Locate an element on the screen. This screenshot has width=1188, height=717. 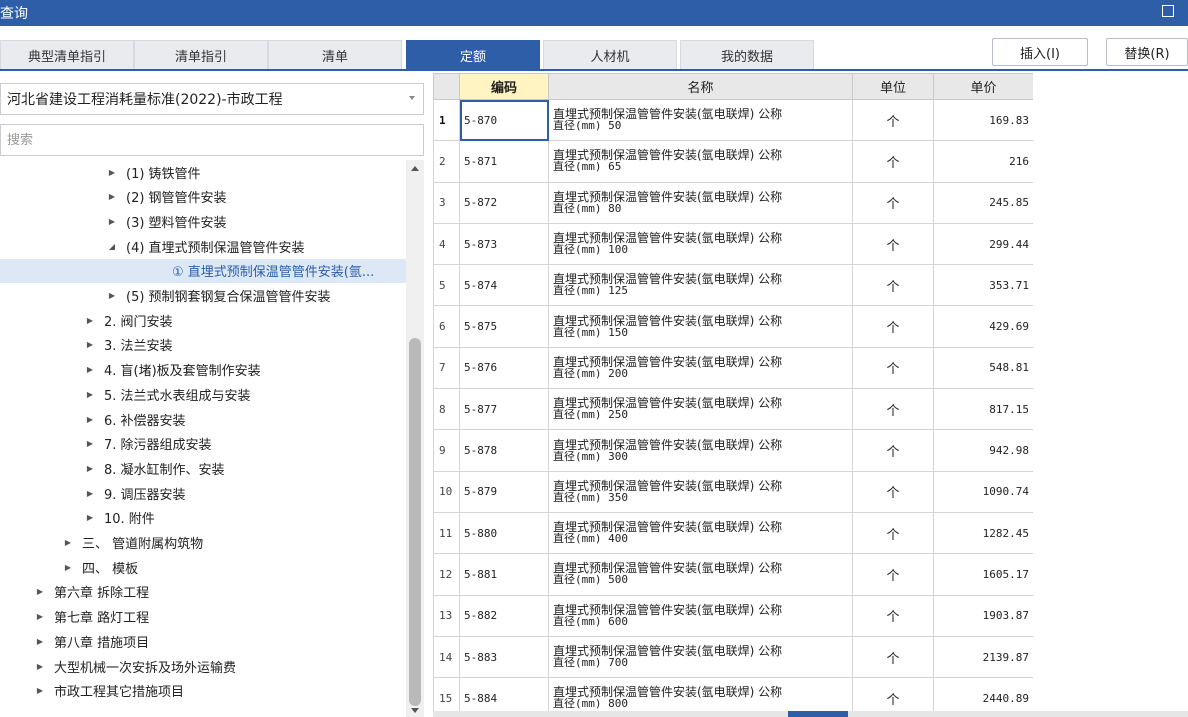
cell-price: 942.98 is located at coordinates (983, 450).